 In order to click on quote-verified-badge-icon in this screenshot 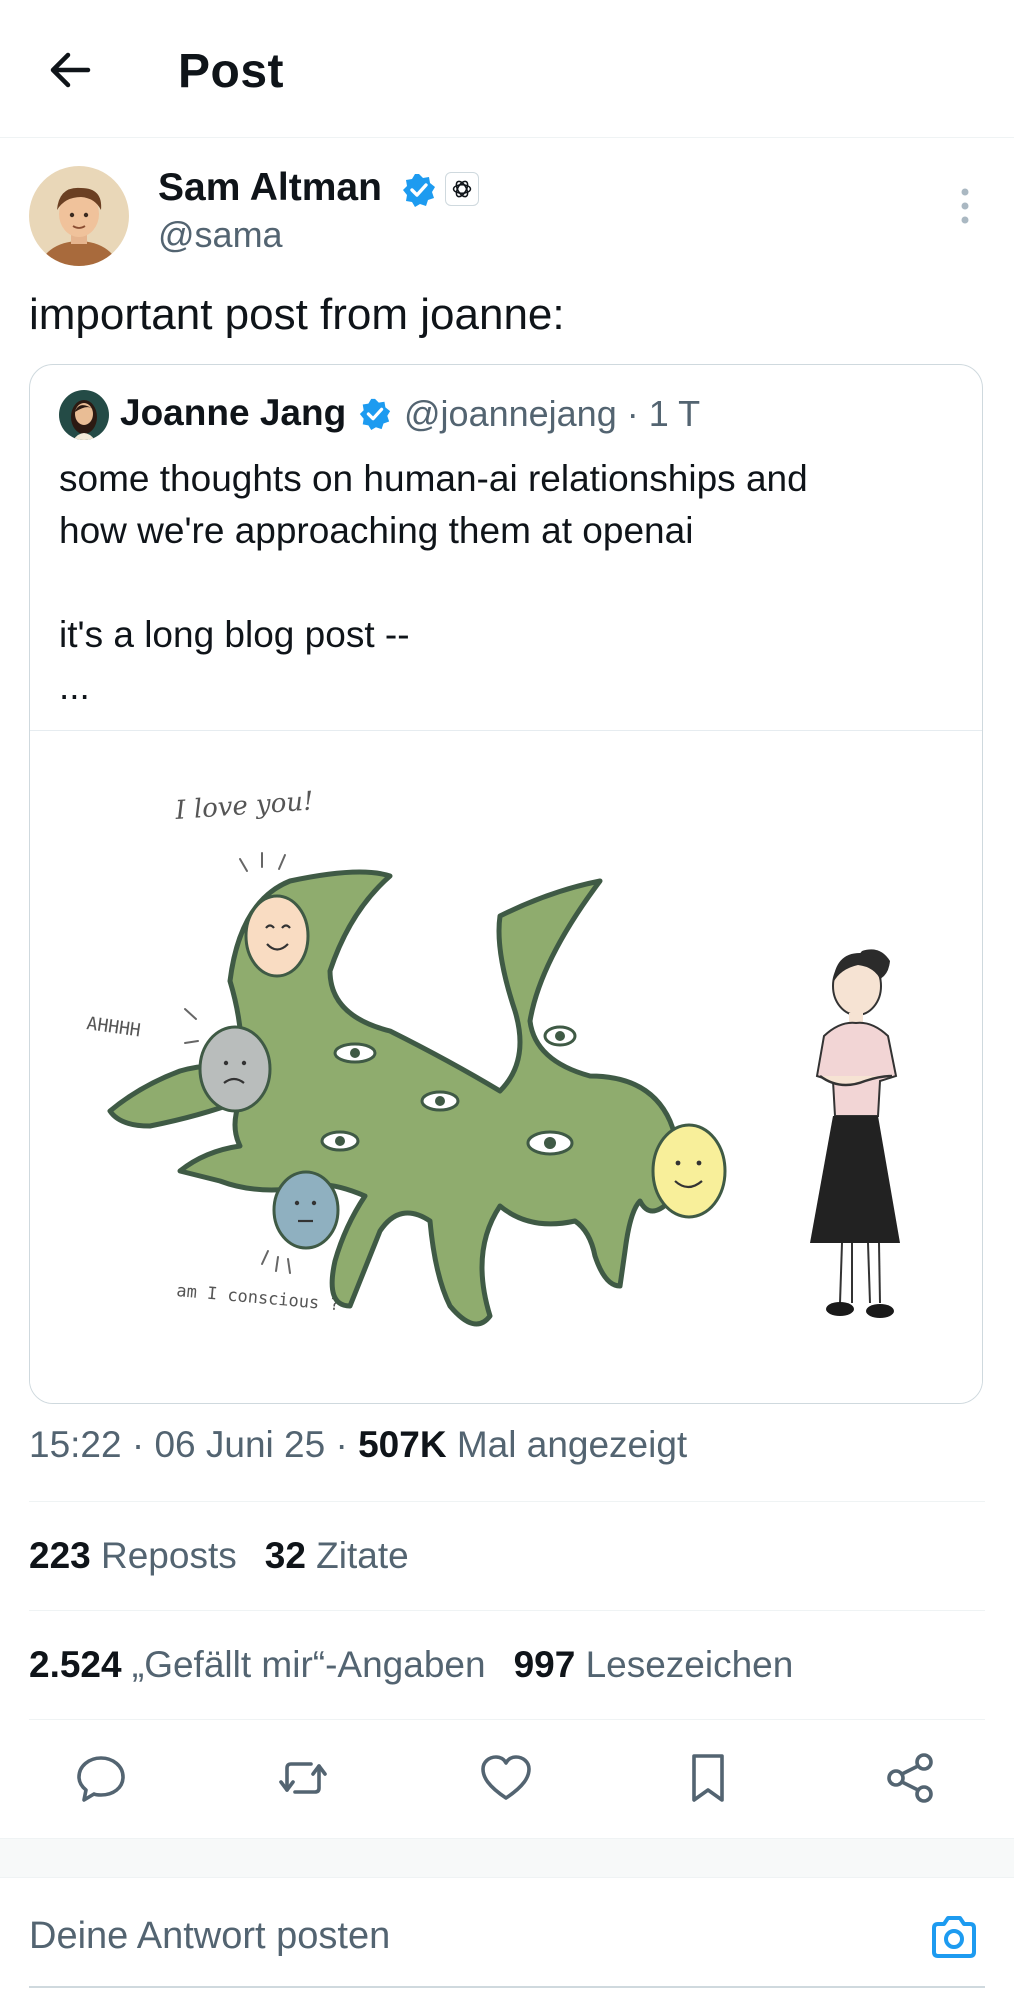, I will do `click(375, 414)`.